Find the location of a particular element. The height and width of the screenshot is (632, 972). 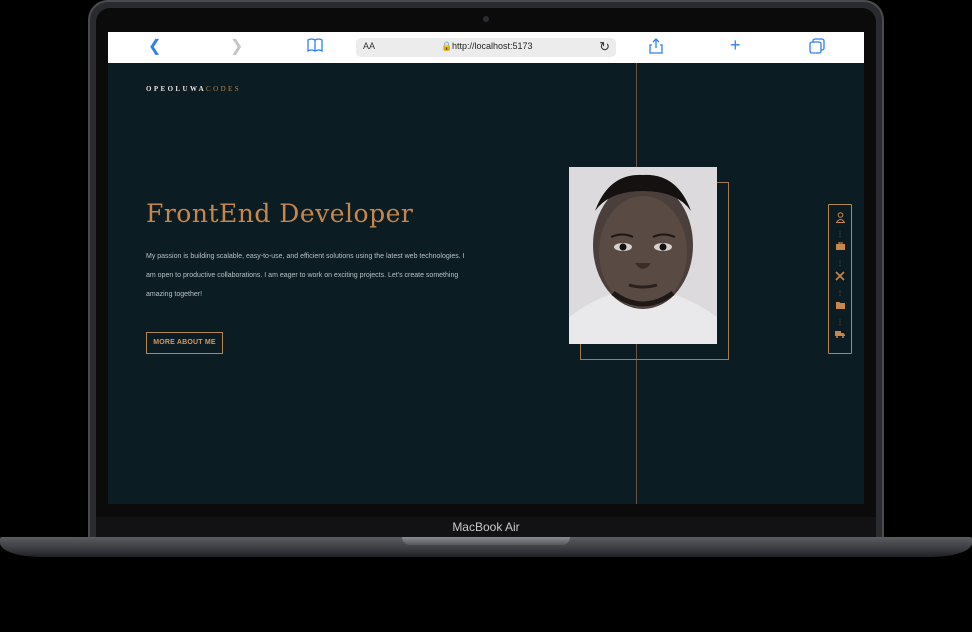

lock-icon: 🔒 is located at coordinates (447, 46).